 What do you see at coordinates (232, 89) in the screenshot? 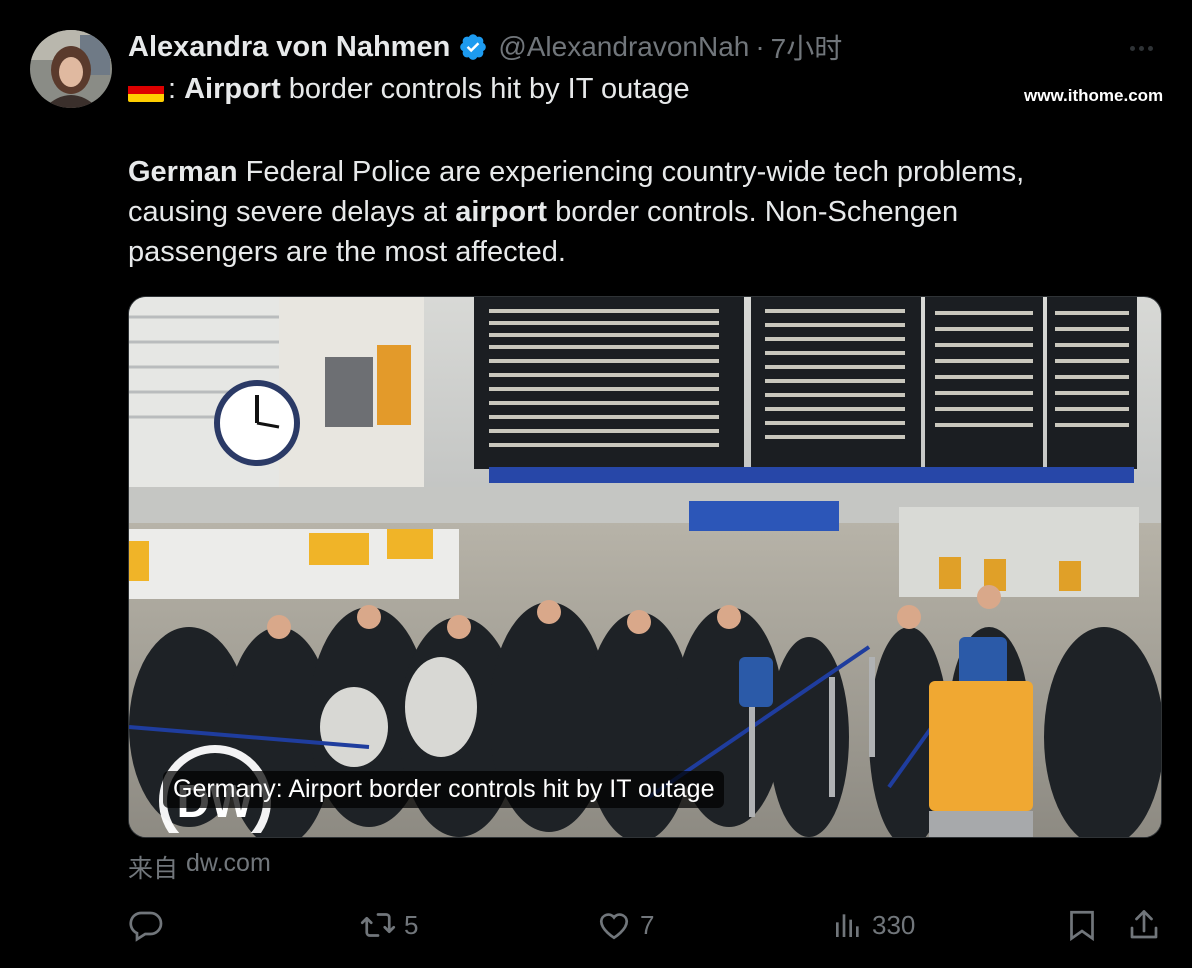
I see `title-bold-word: Airport` at bounding box center [232, 89].